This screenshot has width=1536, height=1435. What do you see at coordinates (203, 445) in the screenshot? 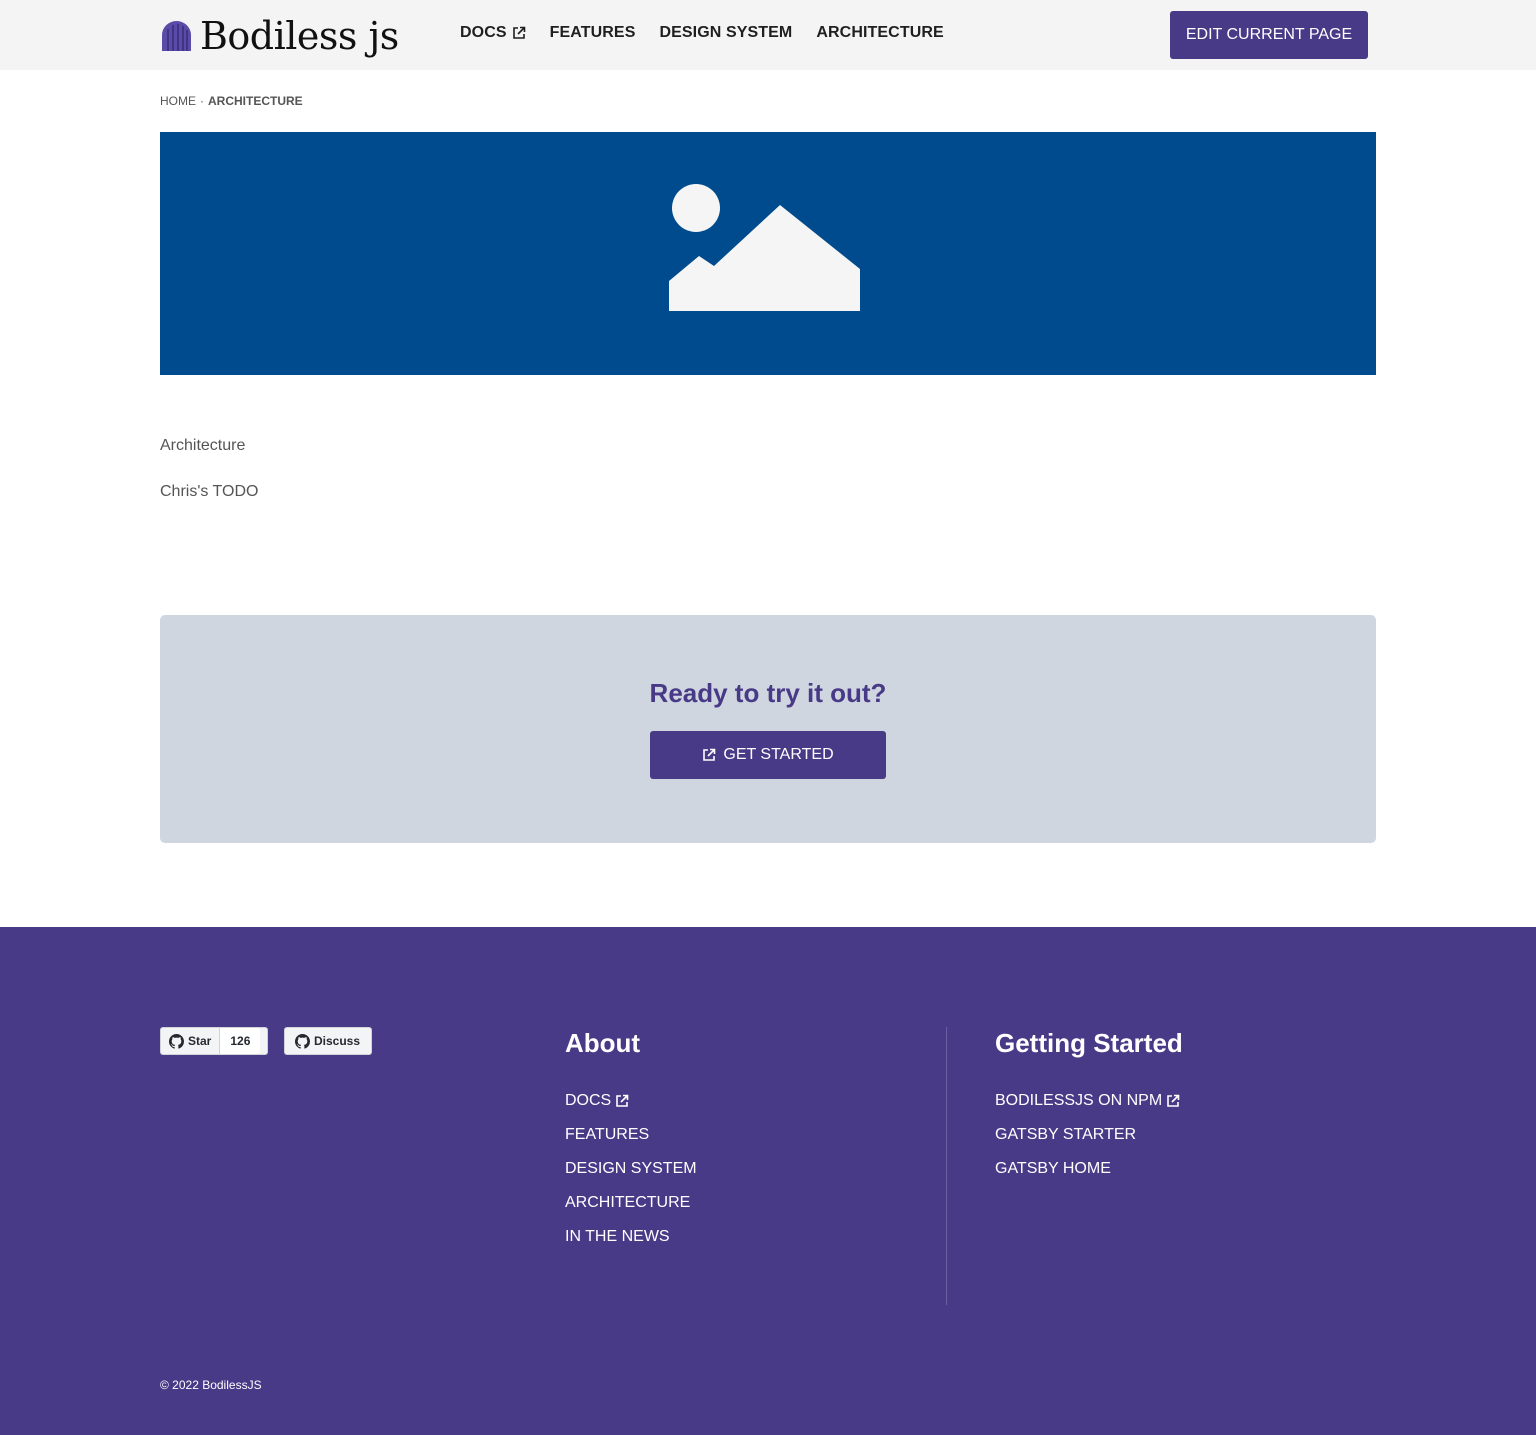
I see `content-paragraph: Architecture` at bounding box center [203, 445].